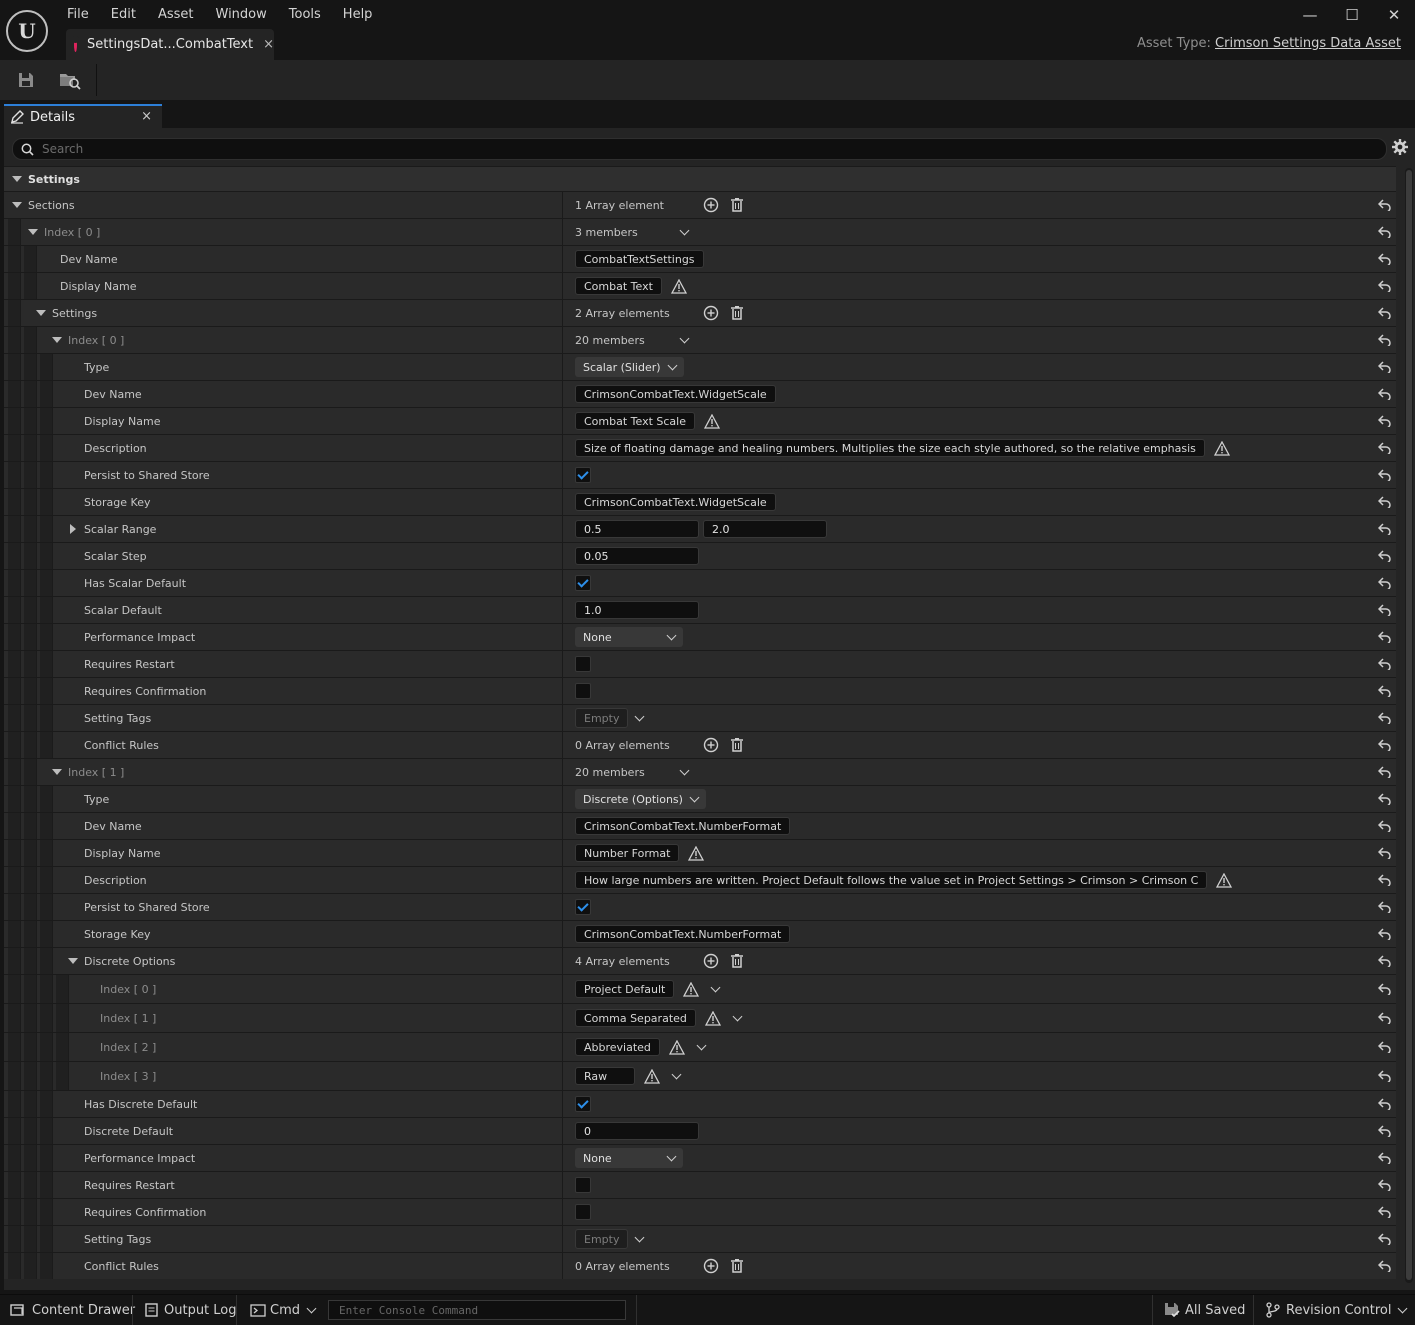  Describe the element at coordinates (146, 116) in the screenshot. I see `details-tab-close-button: ×` at that location.